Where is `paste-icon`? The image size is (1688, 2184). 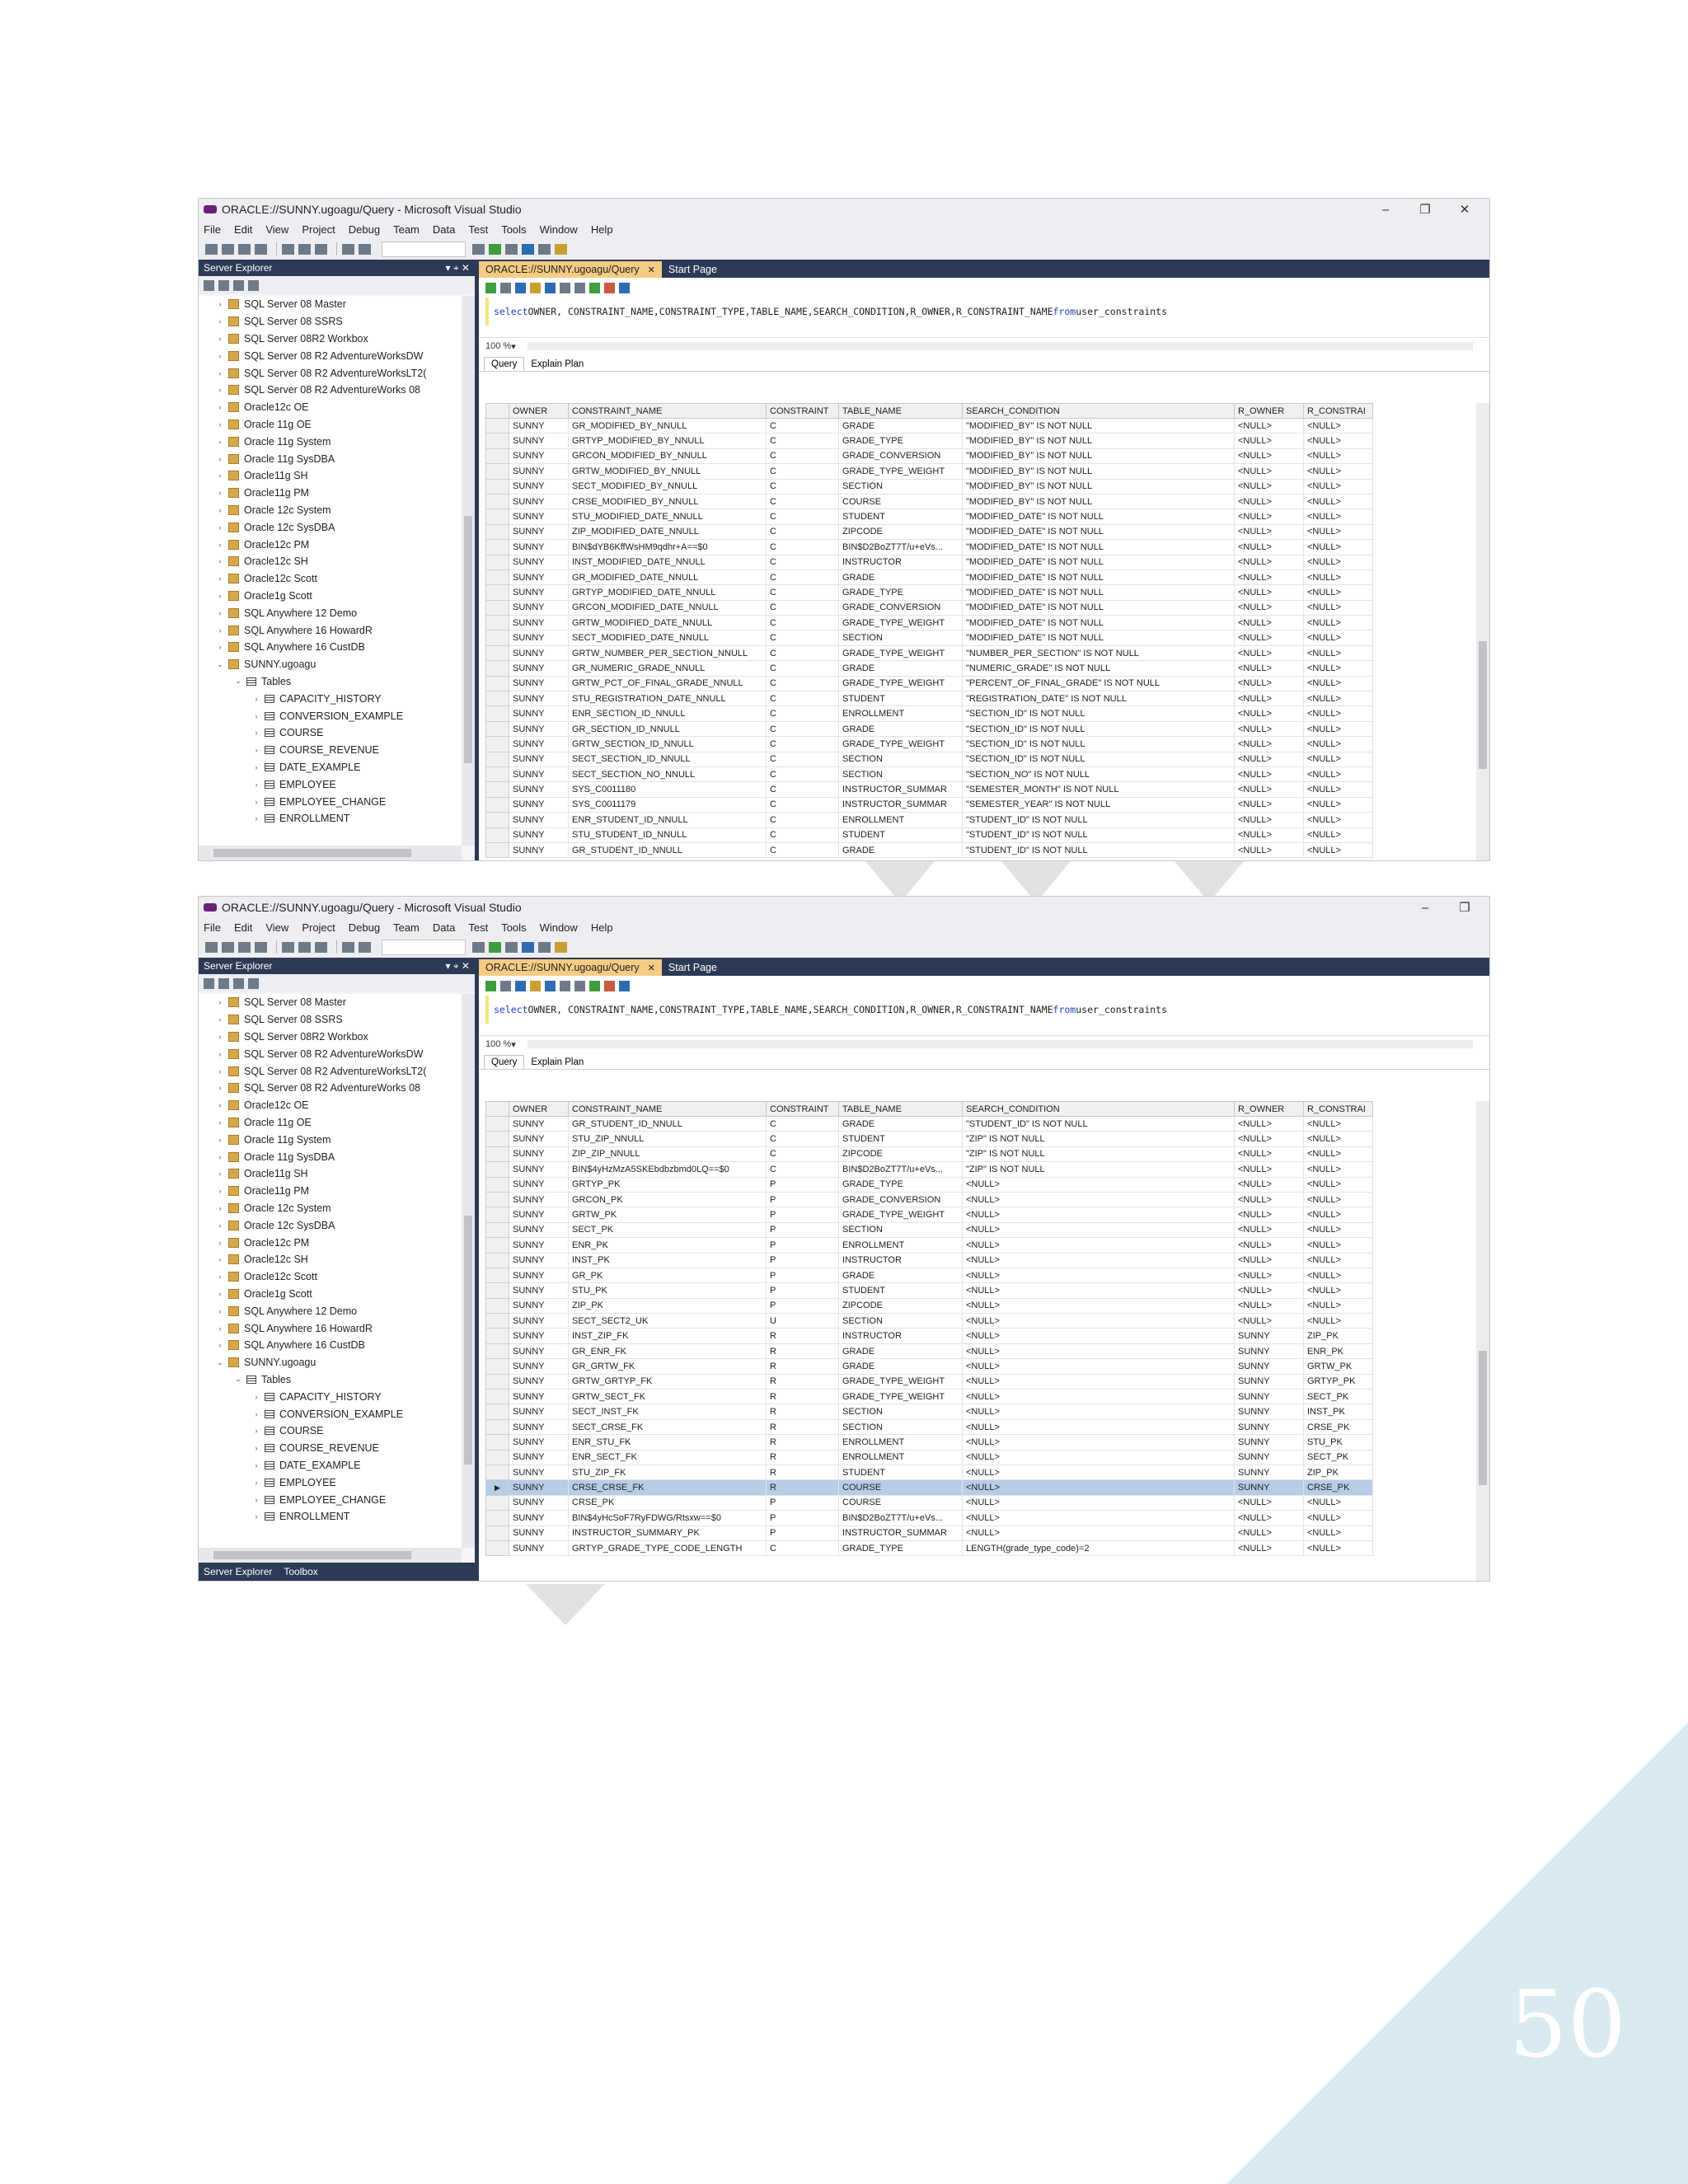 paste-icon is located at coordinates (321, 947).